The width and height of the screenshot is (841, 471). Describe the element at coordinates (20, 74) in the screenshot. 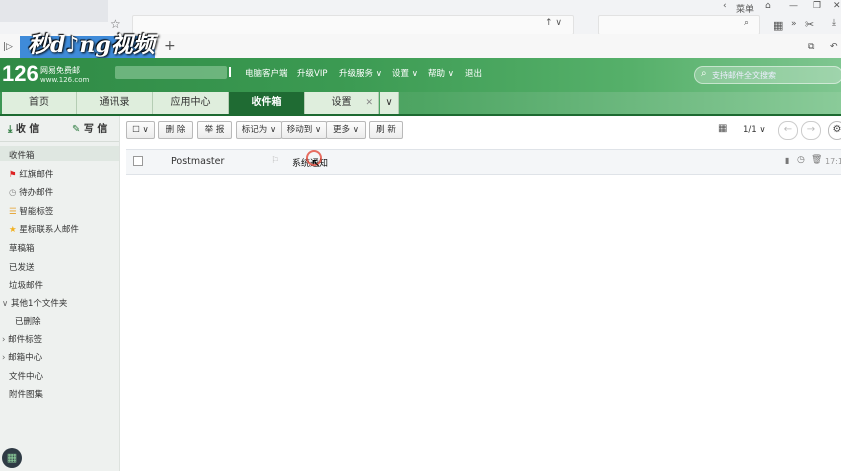

I see `logo-number: 126` at that location.